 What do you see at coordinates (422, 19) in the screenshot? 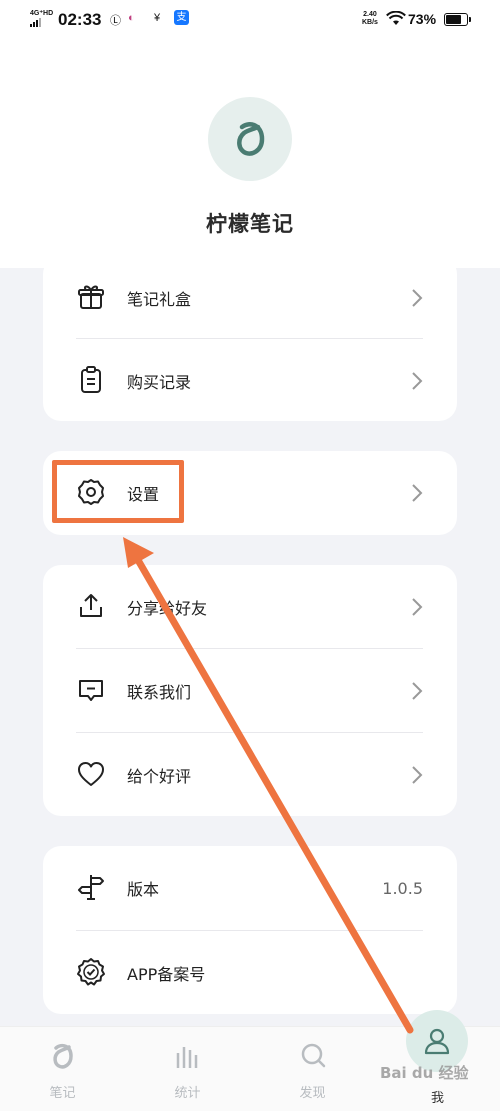
I see `battery-percent: 73%` at bounding box center [422, 19].